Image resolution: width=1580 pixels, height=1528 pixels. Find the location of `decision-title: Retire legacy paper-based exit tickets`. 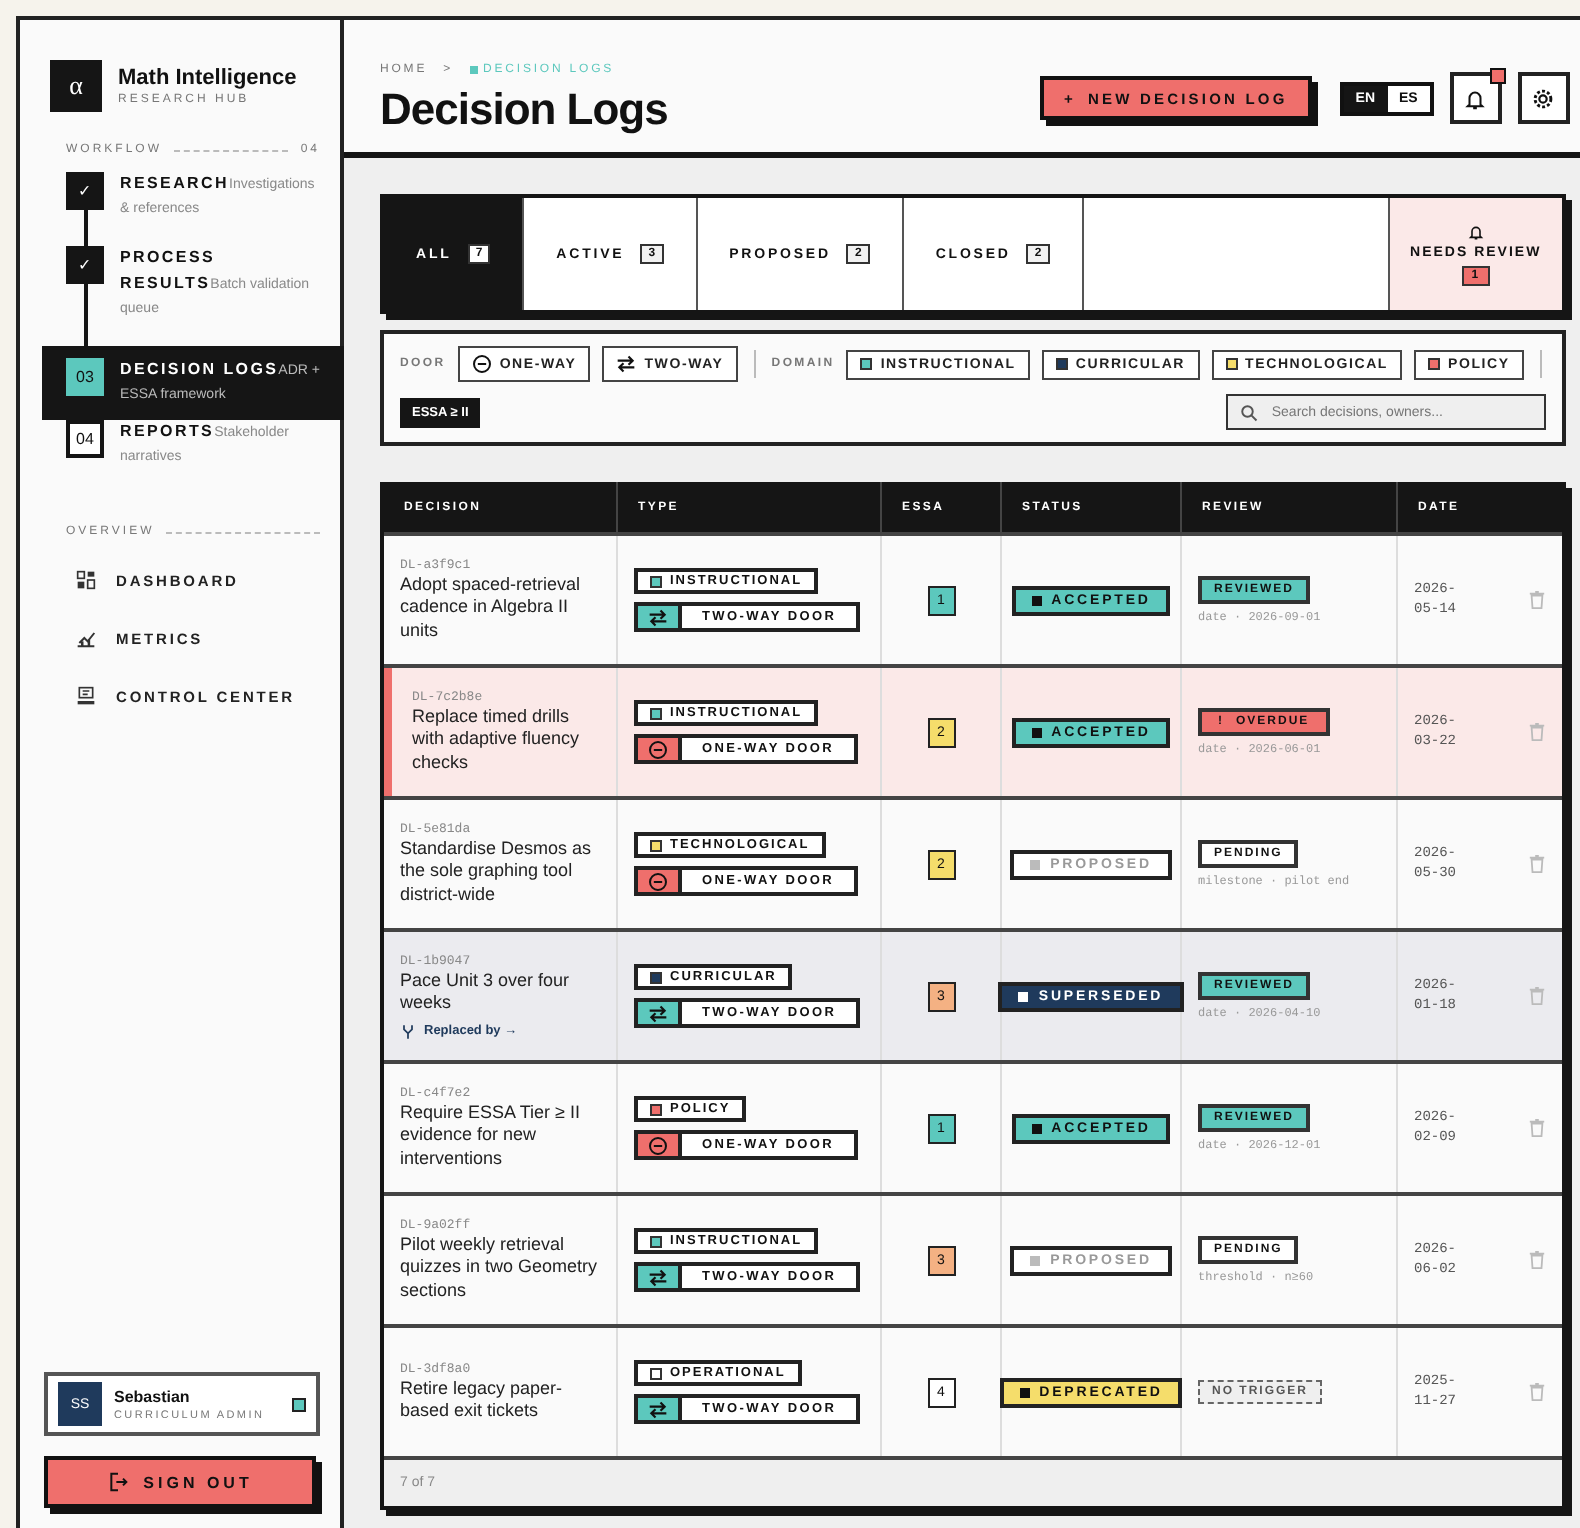

decision-title: Retire legacy paper-based exit tickets is located at coordinates (482, 1400).